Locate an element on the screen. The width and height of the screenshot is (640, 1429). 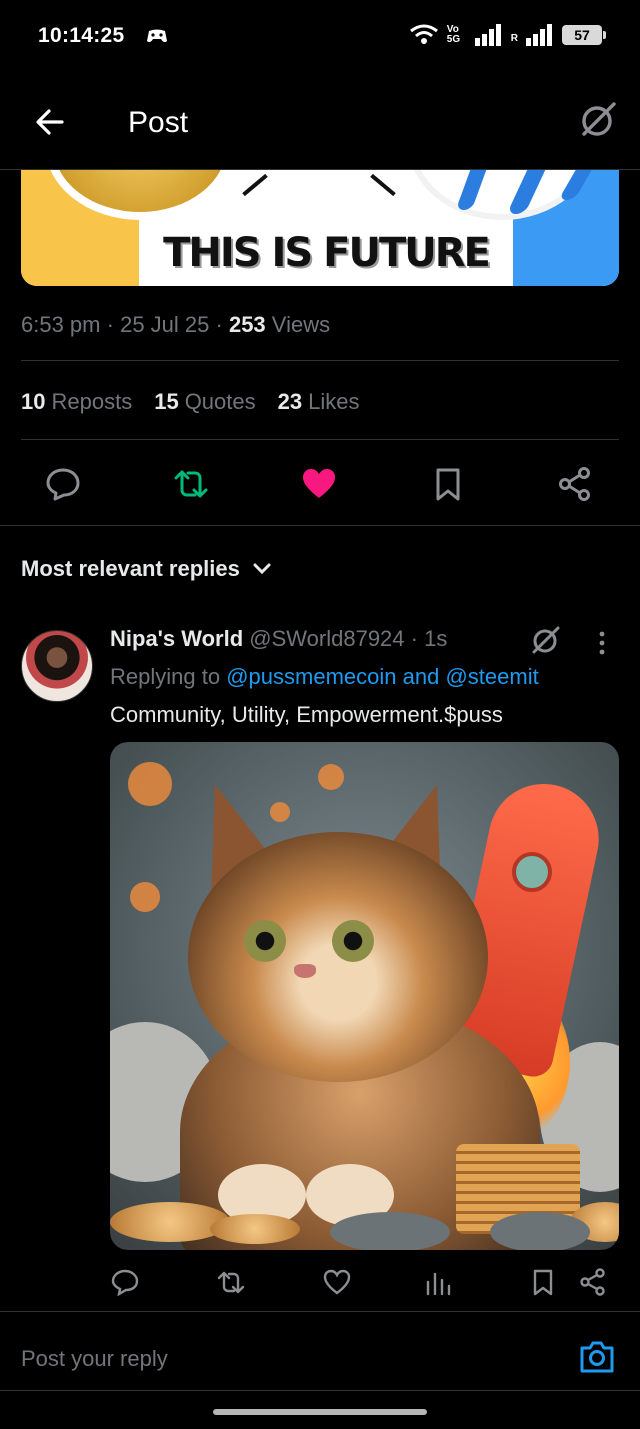
top-app-bar: Post is located at coordinates (320, 121).